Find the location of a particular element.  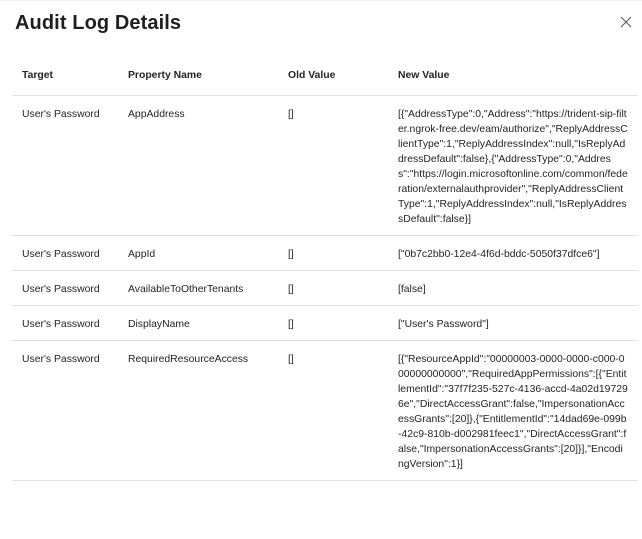

column-header-old-value: Old Value is located at coordinates (333, 77).